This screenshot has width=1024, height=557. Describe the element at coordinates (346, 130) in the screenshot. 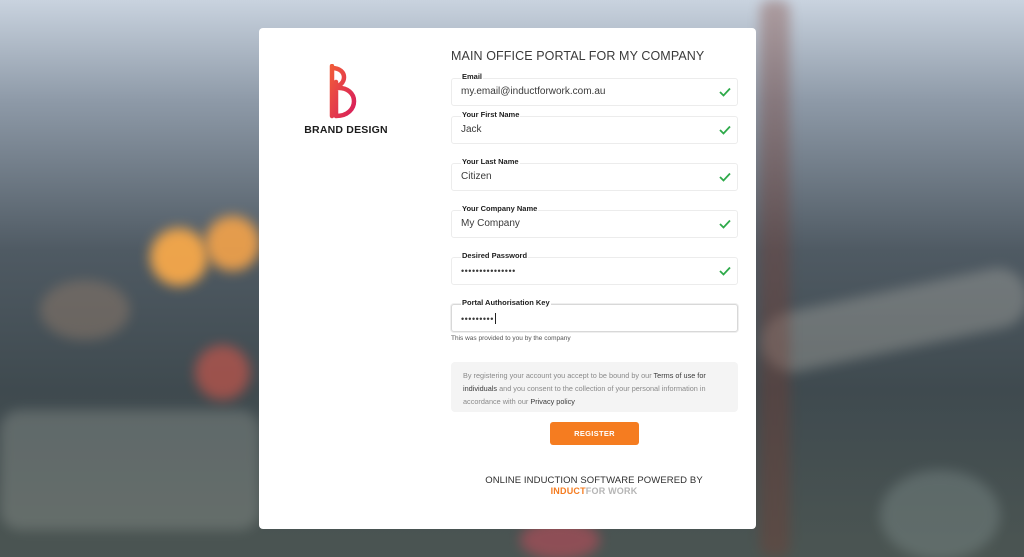

I see `brand-name: BRAND DESIGN` at that location.